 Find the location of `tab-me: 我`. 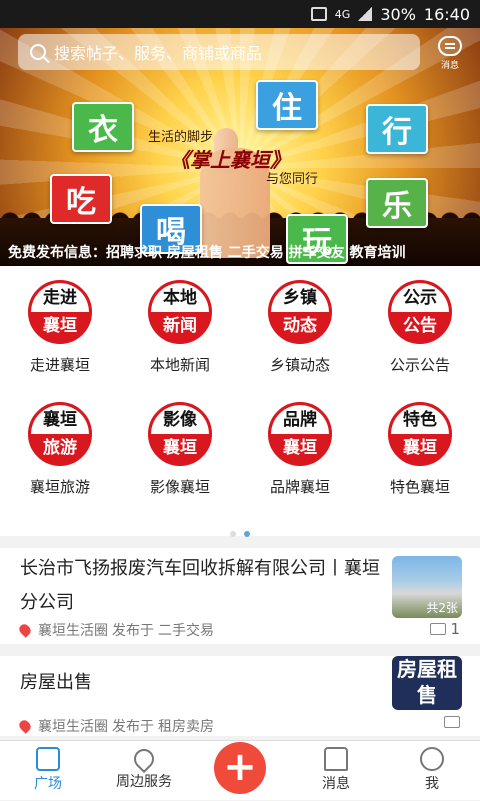

tab-me: 我 is located at coordinates (432, 771).